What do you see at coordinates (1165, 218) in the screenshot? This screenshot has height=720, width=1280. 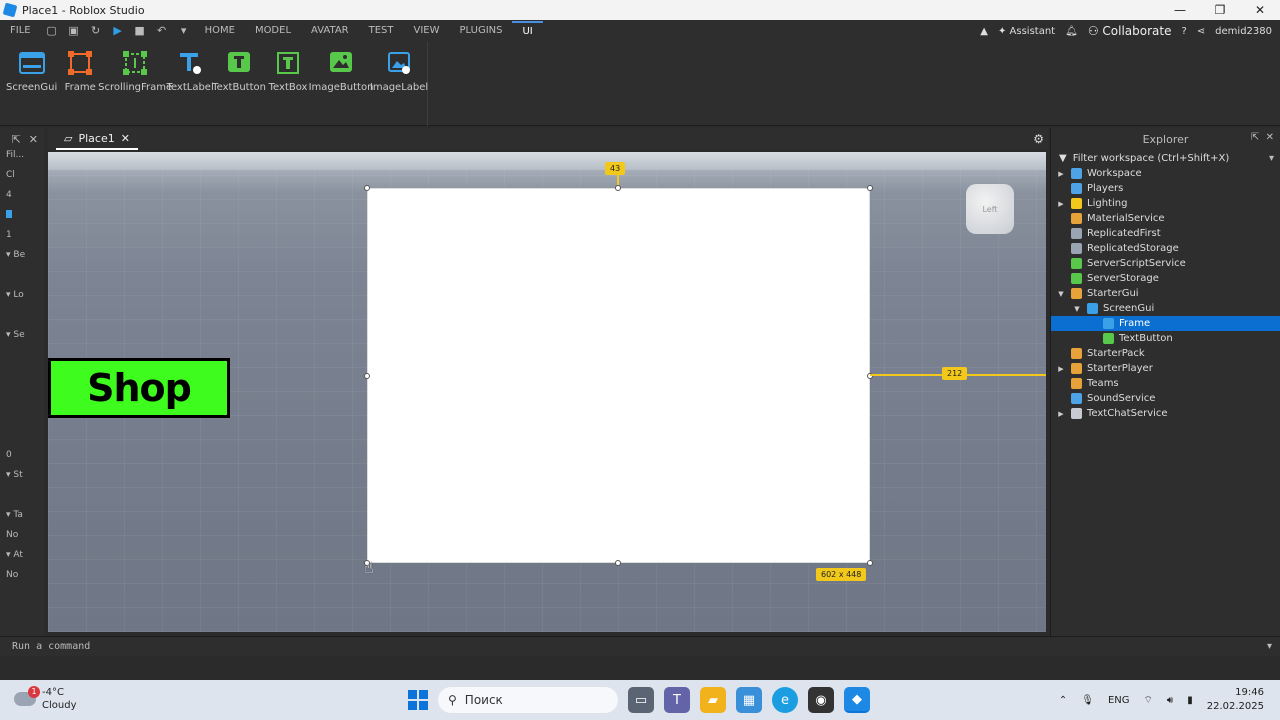 I see `explorer-item: MaterialService` at bounding box center [1165, 218].